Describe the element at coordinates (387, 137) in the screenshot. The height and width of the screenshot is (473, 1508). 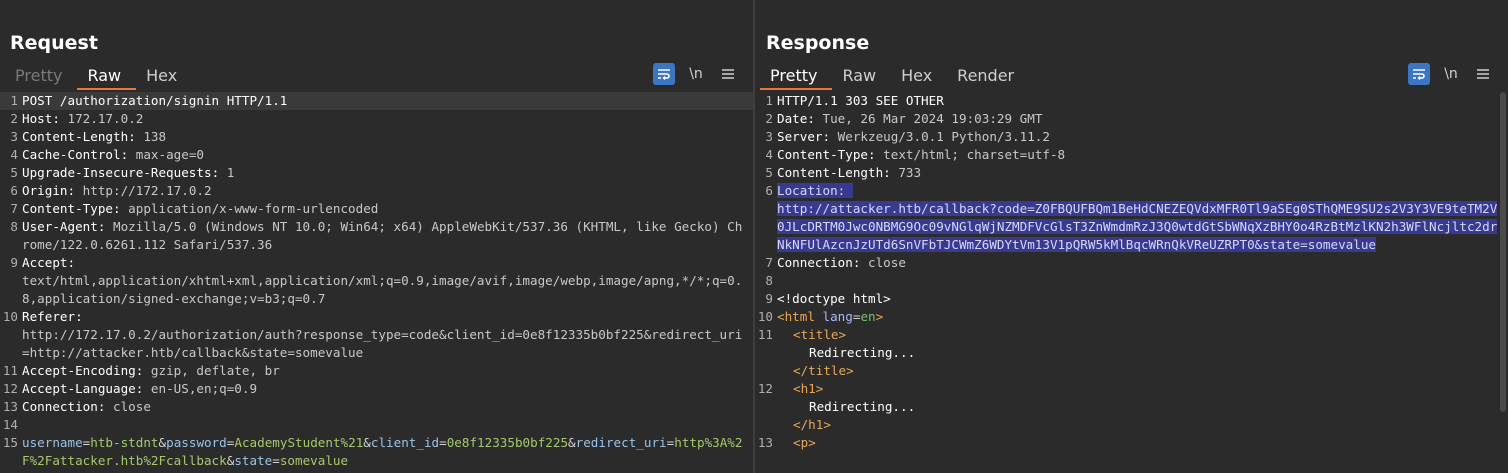
I see `line-content: Content-Length: 138` at that location.